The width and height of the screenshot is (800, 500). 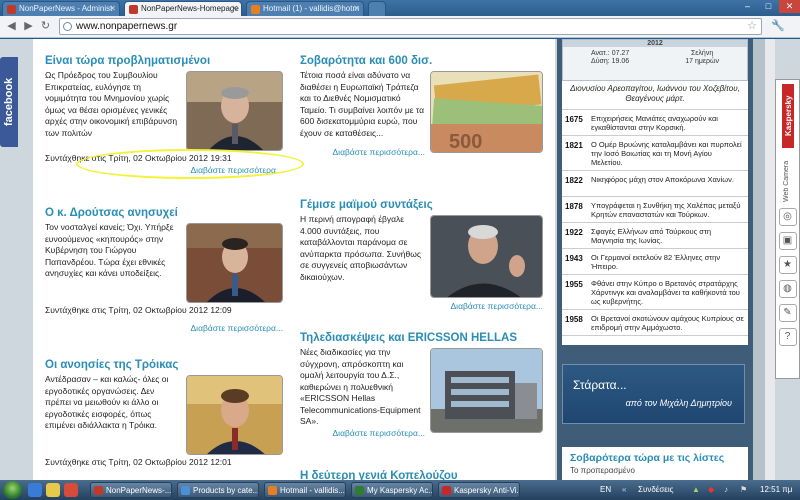 What do you see at coordinates (789, 6) in the screenshot?
I see `close-window-button: ✕` at bounding box center [789, 6].